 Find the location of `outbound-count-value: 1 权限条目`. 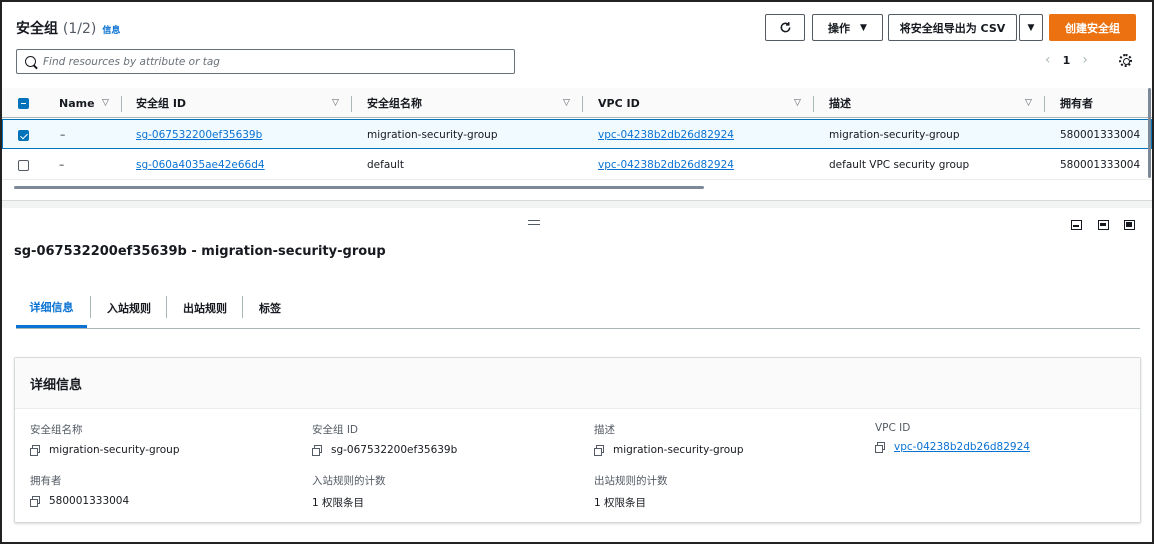

outbound-count-value: 1 权限条目 is located at coordinates (620, 503).